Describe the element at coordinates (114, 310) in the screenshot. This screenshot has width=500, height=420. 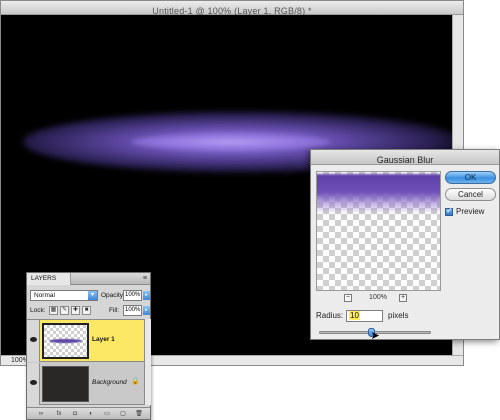
I see `fill-label: Fill:` at that location.